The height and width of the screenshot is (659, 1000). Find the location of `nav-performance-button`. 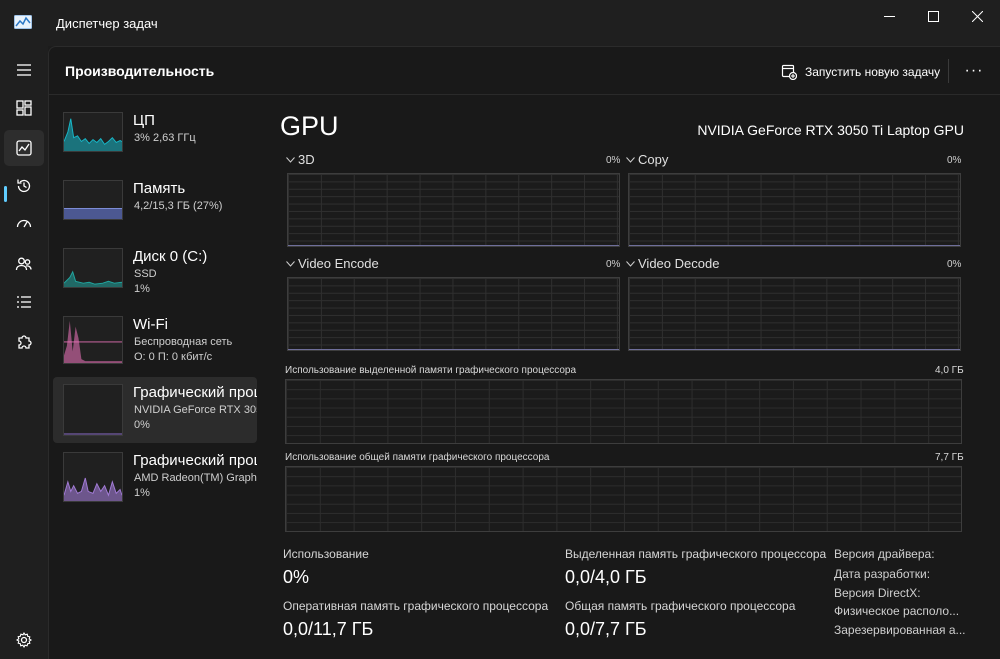

nav-performance-button is located at coordinates (24, 148).